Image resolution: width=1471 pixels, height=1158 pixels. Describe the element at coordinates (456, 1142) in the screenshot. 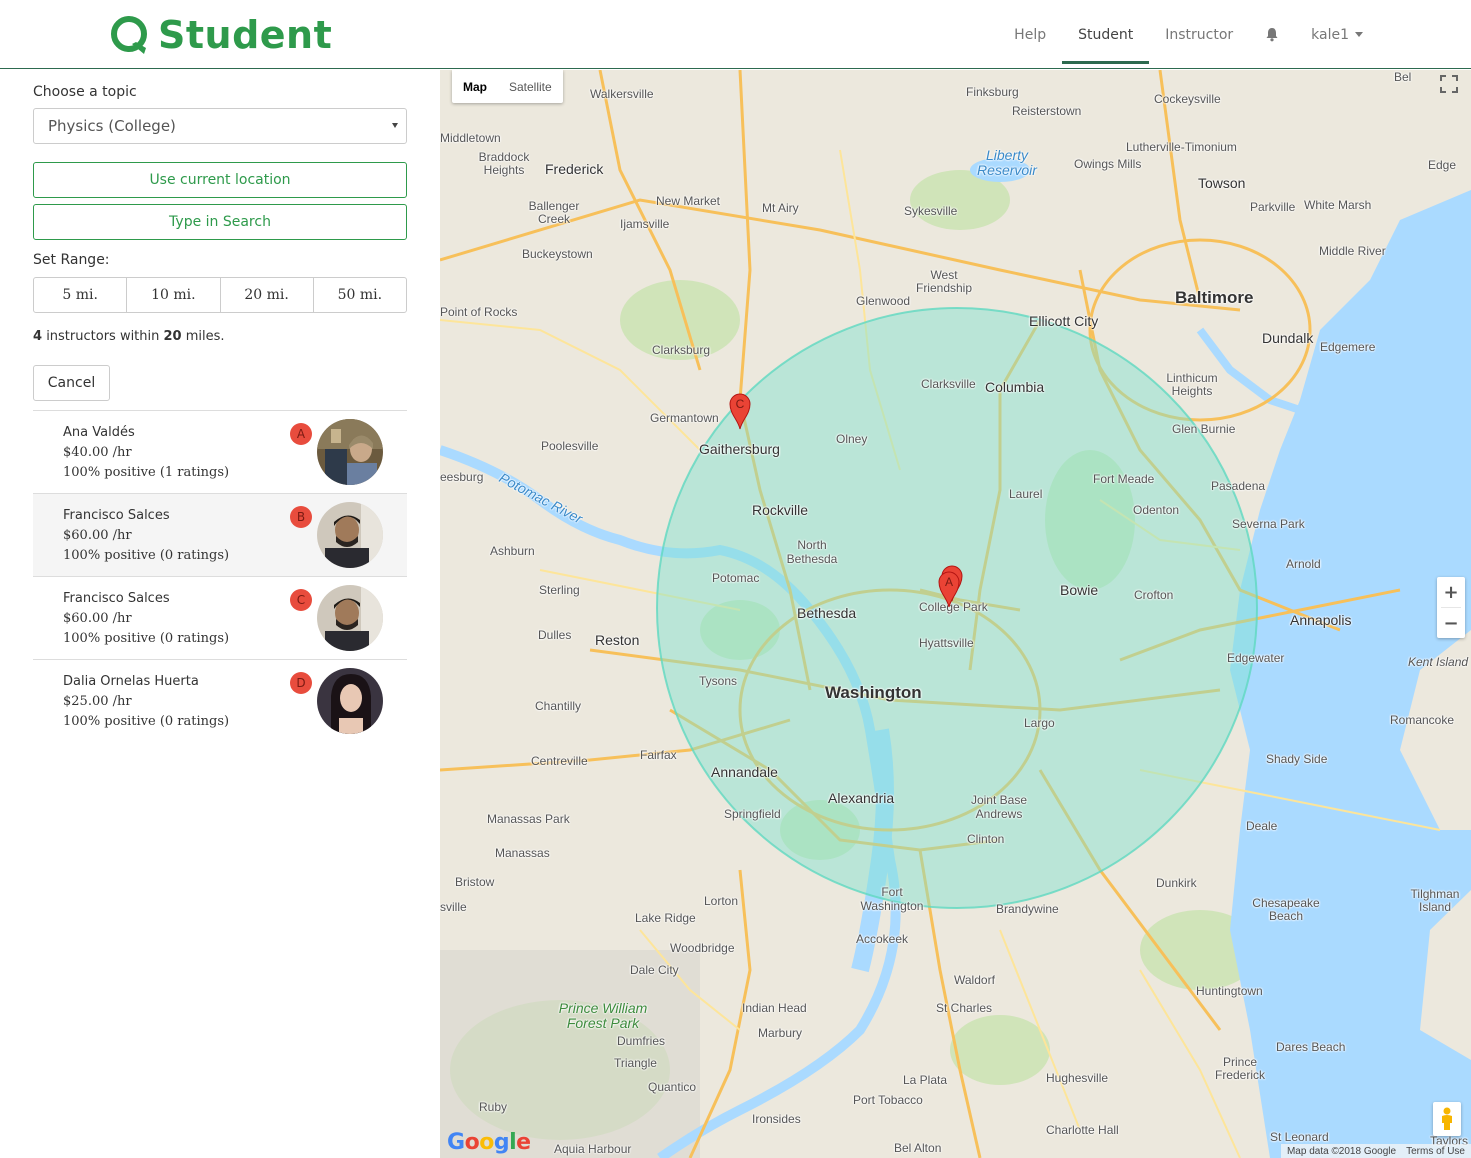

I see `google-logo-letter: G` at that location.